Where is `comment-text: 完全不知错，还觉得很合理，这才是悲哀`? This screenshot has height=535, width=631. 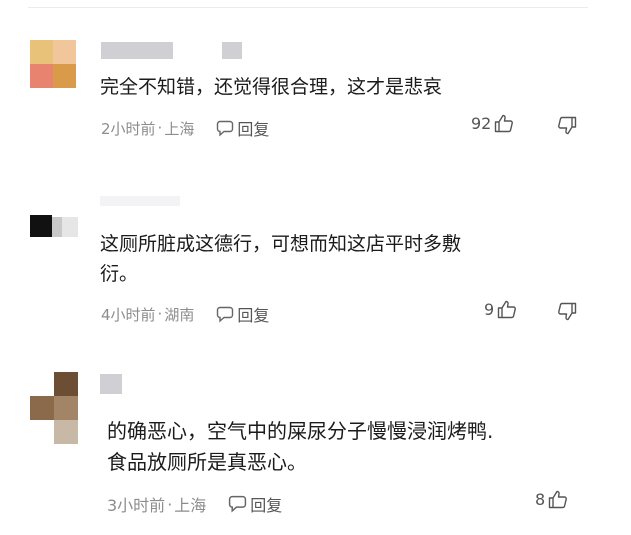 comment-text: 完全不知错，还觉得很合理，这才是悲哀 is located at coordinates (271, 87).